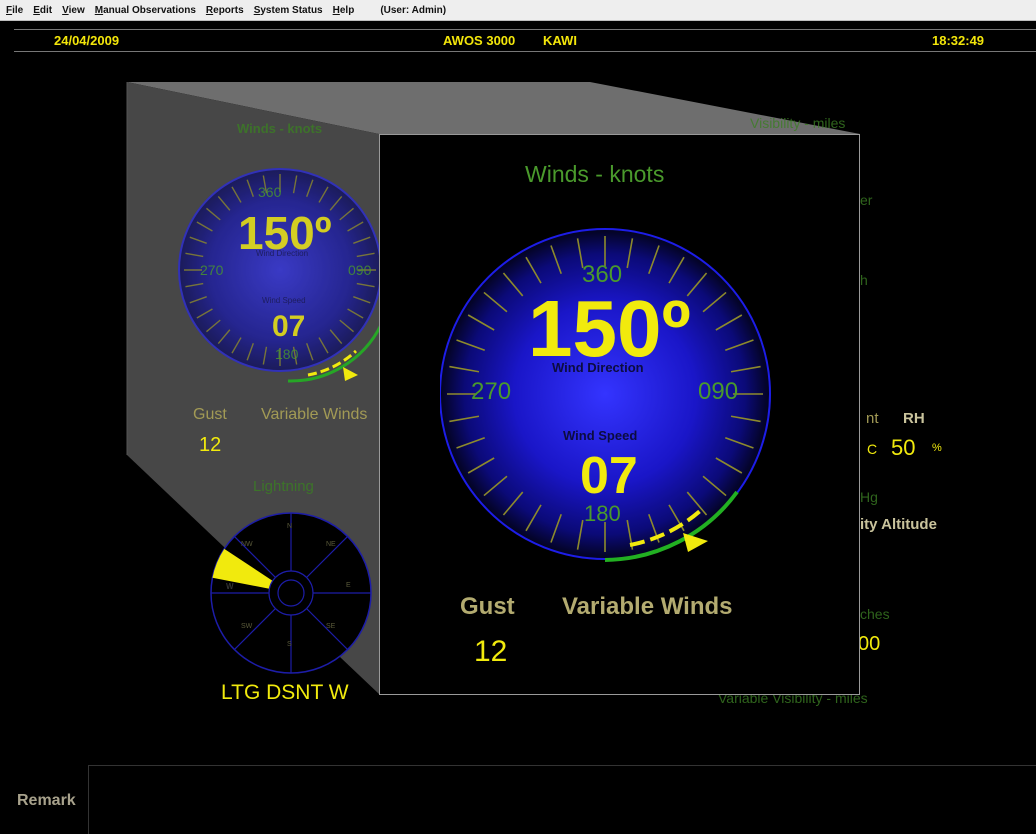 The width and height of the screenshot is (1036, 834). I want to click on lightning-title: Lightning, so click(283, 486).